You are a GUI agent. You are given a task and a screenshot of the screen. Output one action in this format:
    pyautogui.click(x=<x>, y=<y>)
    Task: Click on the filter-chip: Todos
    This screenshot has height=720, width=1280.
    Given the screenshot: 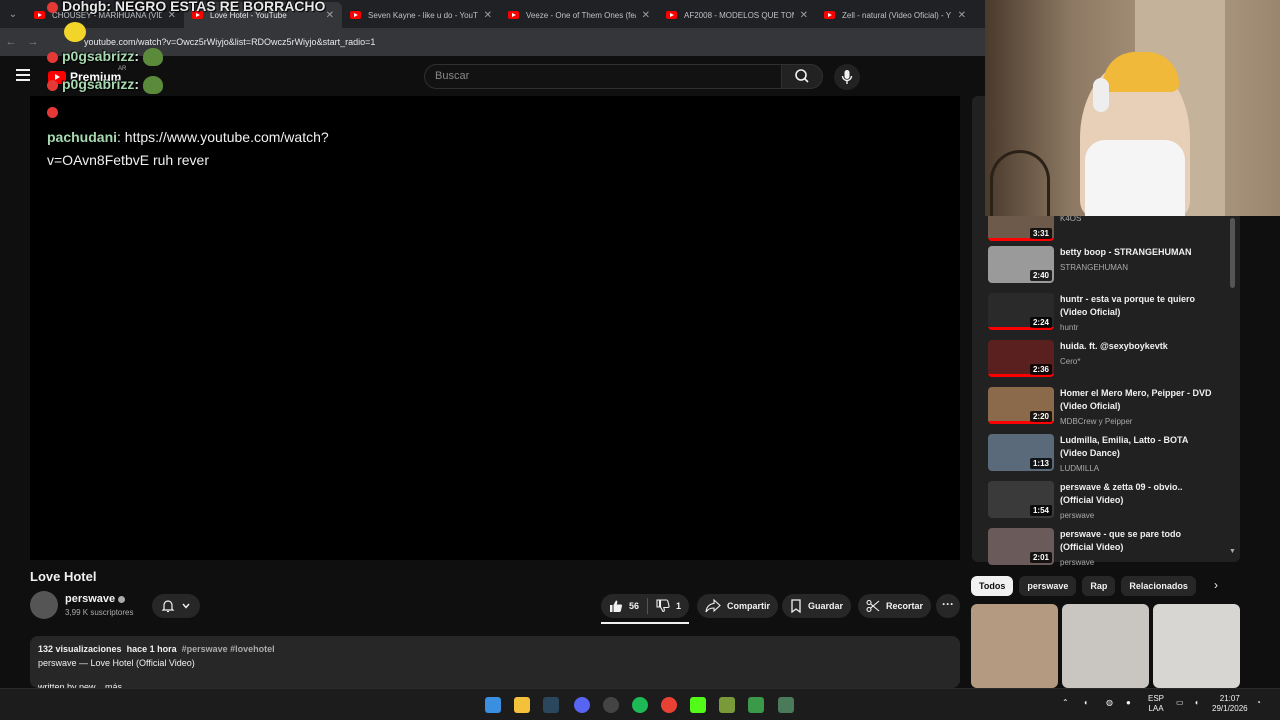 What is the action you would take?
    pyautogui.click(x=992, y=586)
    